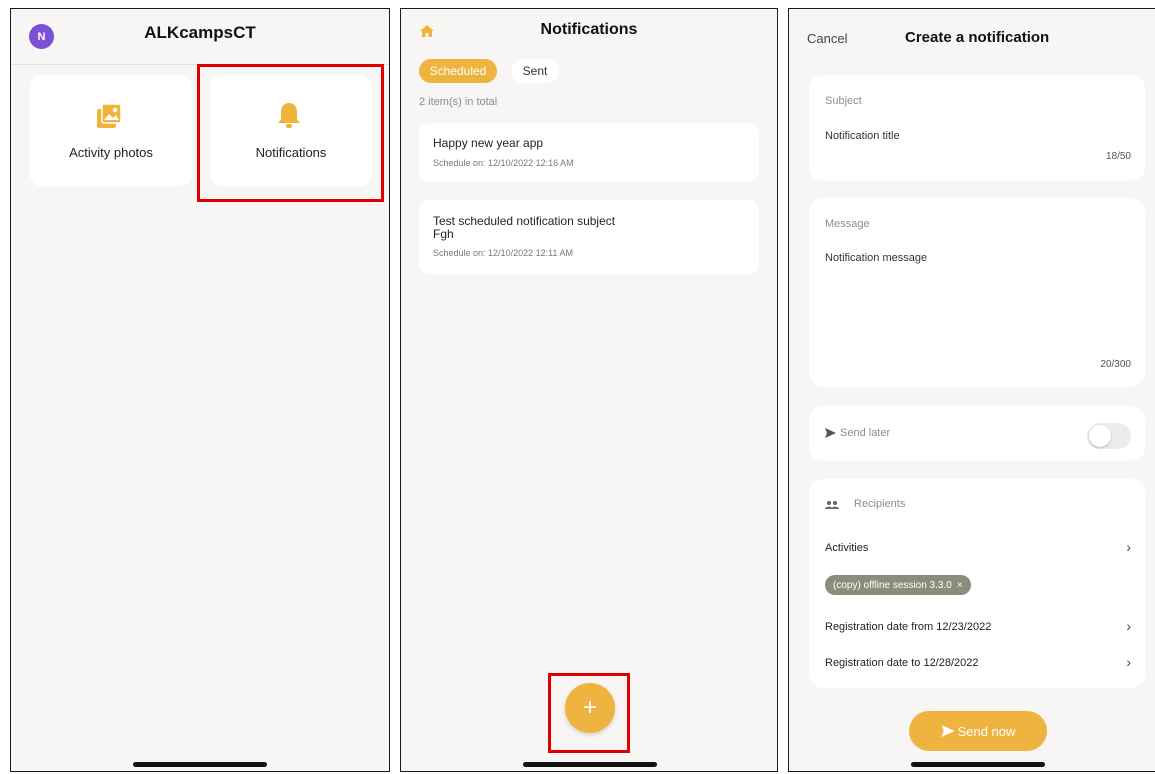  Describe the element at coordinates (503, 163) in the screenshot. I see `notification-schedule: Schedule on: 12/10/2022 12:16 AM` at that location.